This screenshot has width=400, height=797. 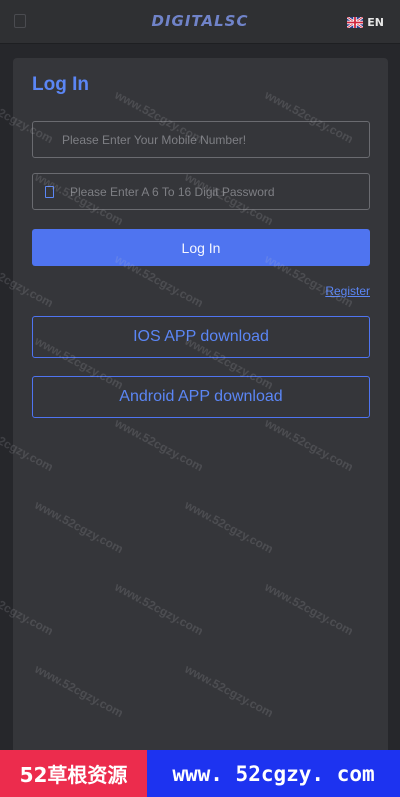 I want to click on brand-logo: DIGITALSC, so click(x=200, y=21).